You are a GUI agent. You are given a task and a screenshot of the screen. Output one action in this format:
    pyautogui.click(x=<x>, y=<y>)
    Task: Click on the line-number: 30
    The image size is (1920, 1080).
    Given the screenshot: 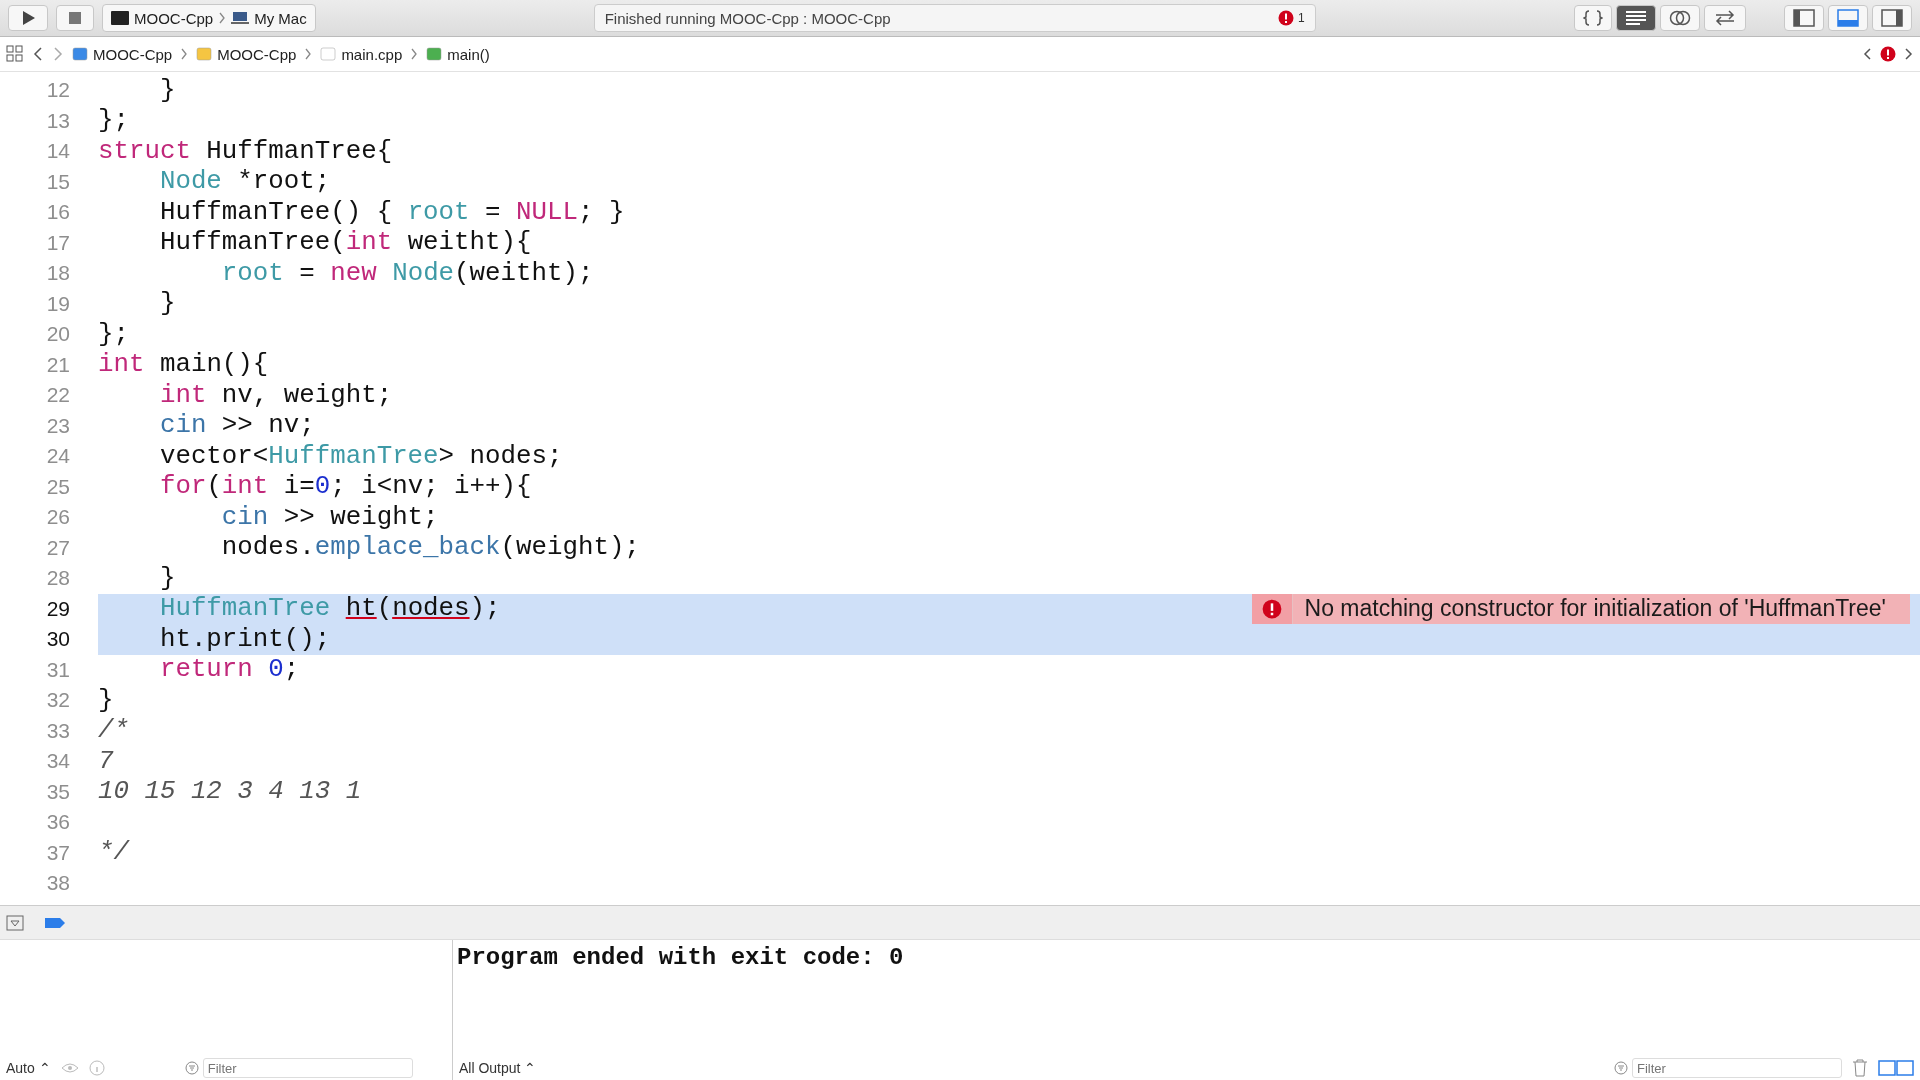 What is the action you would take?
    pyautogui.click(x=58, y=639)
    